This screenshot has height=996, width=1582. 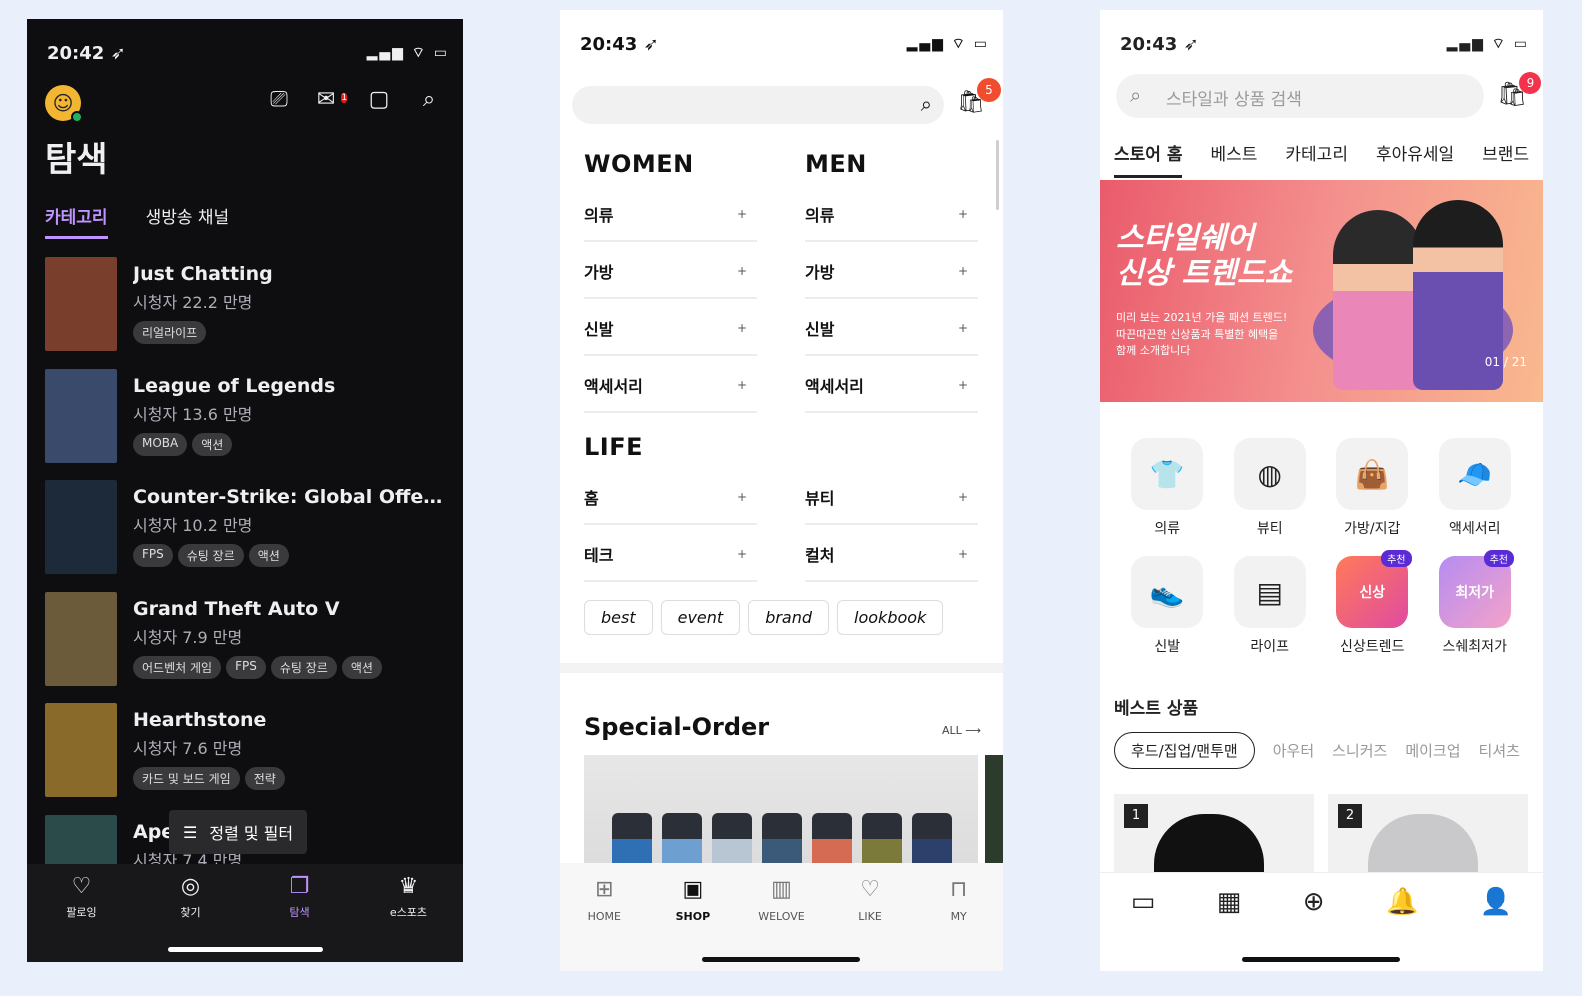 I want to click on filter-chip: 스니커즈, so click(x=1359, y=750).